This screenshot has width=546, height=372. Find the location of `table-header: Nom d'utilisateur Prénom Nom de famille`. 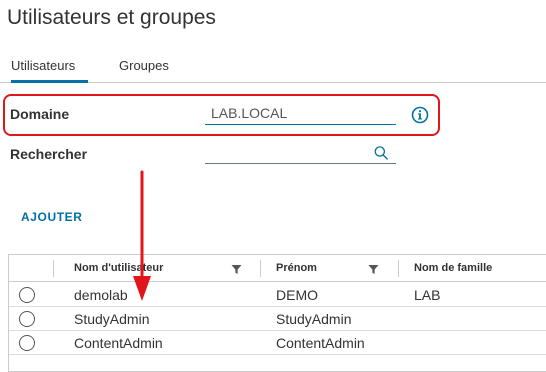

table-header: Nom d'utilisateur Prénom Nom de famille is located at coordinates (277, 268).